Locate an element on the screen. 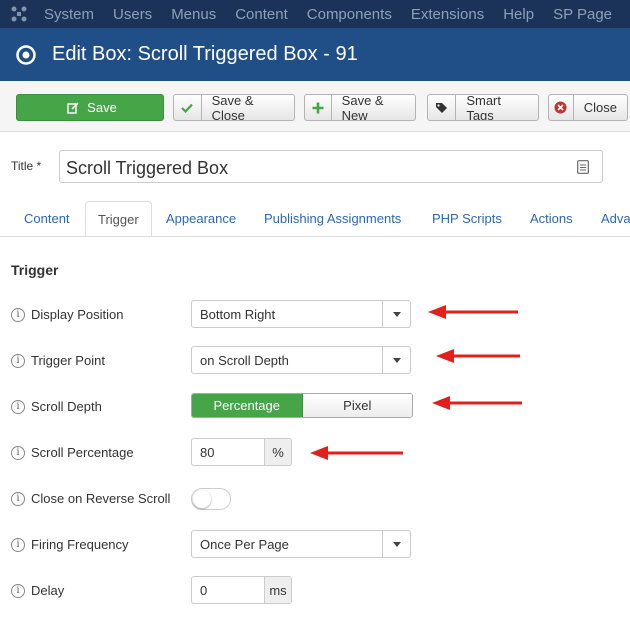 This screenshot has width=630, height=623. firing-frequency-value: Once Per Page is located at coordinates (244, 544).